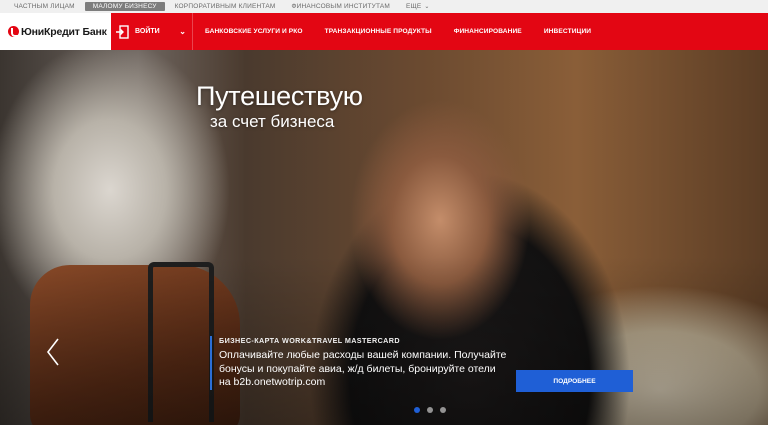  I want to click on segment-private: Частным лицам, so click(41, 6).